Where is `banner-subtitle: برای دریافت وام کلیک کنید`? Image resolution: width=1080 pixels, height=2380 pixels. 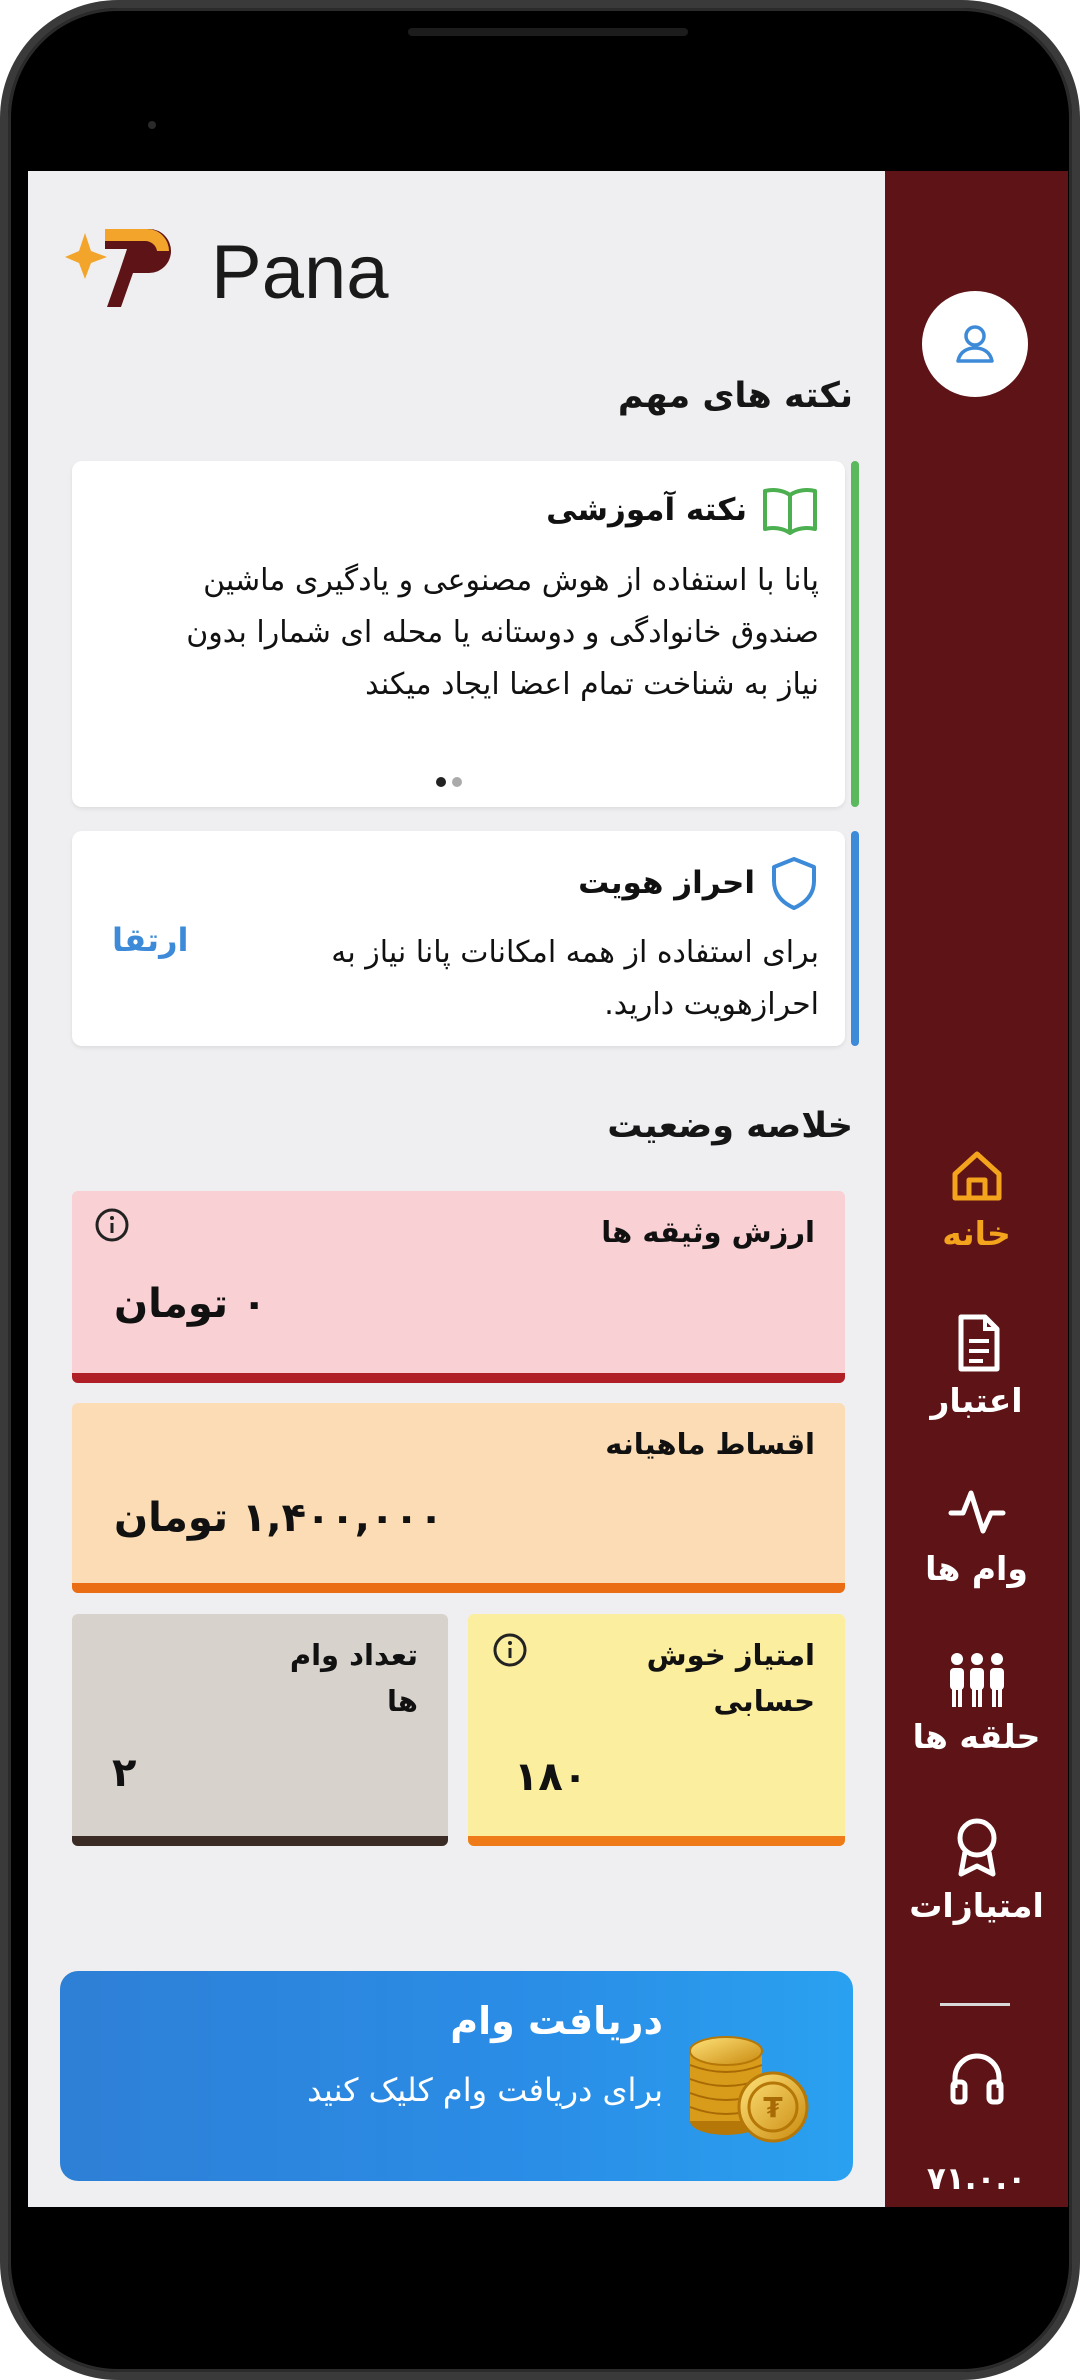
banner-subtitle: برای دریافت وام کلیک کنید is located at coordinates (485, 2090).